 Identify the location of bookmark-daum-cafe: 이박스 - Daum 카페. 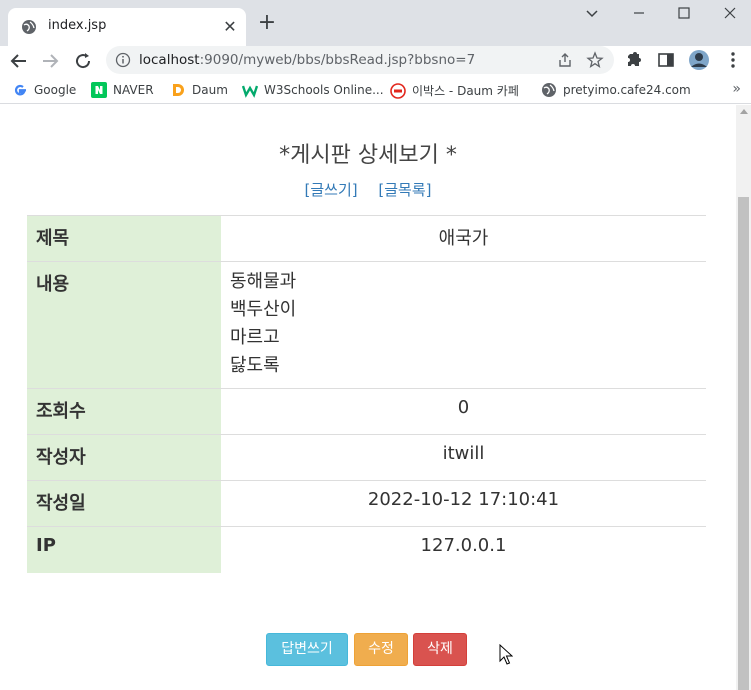
(454, 91).